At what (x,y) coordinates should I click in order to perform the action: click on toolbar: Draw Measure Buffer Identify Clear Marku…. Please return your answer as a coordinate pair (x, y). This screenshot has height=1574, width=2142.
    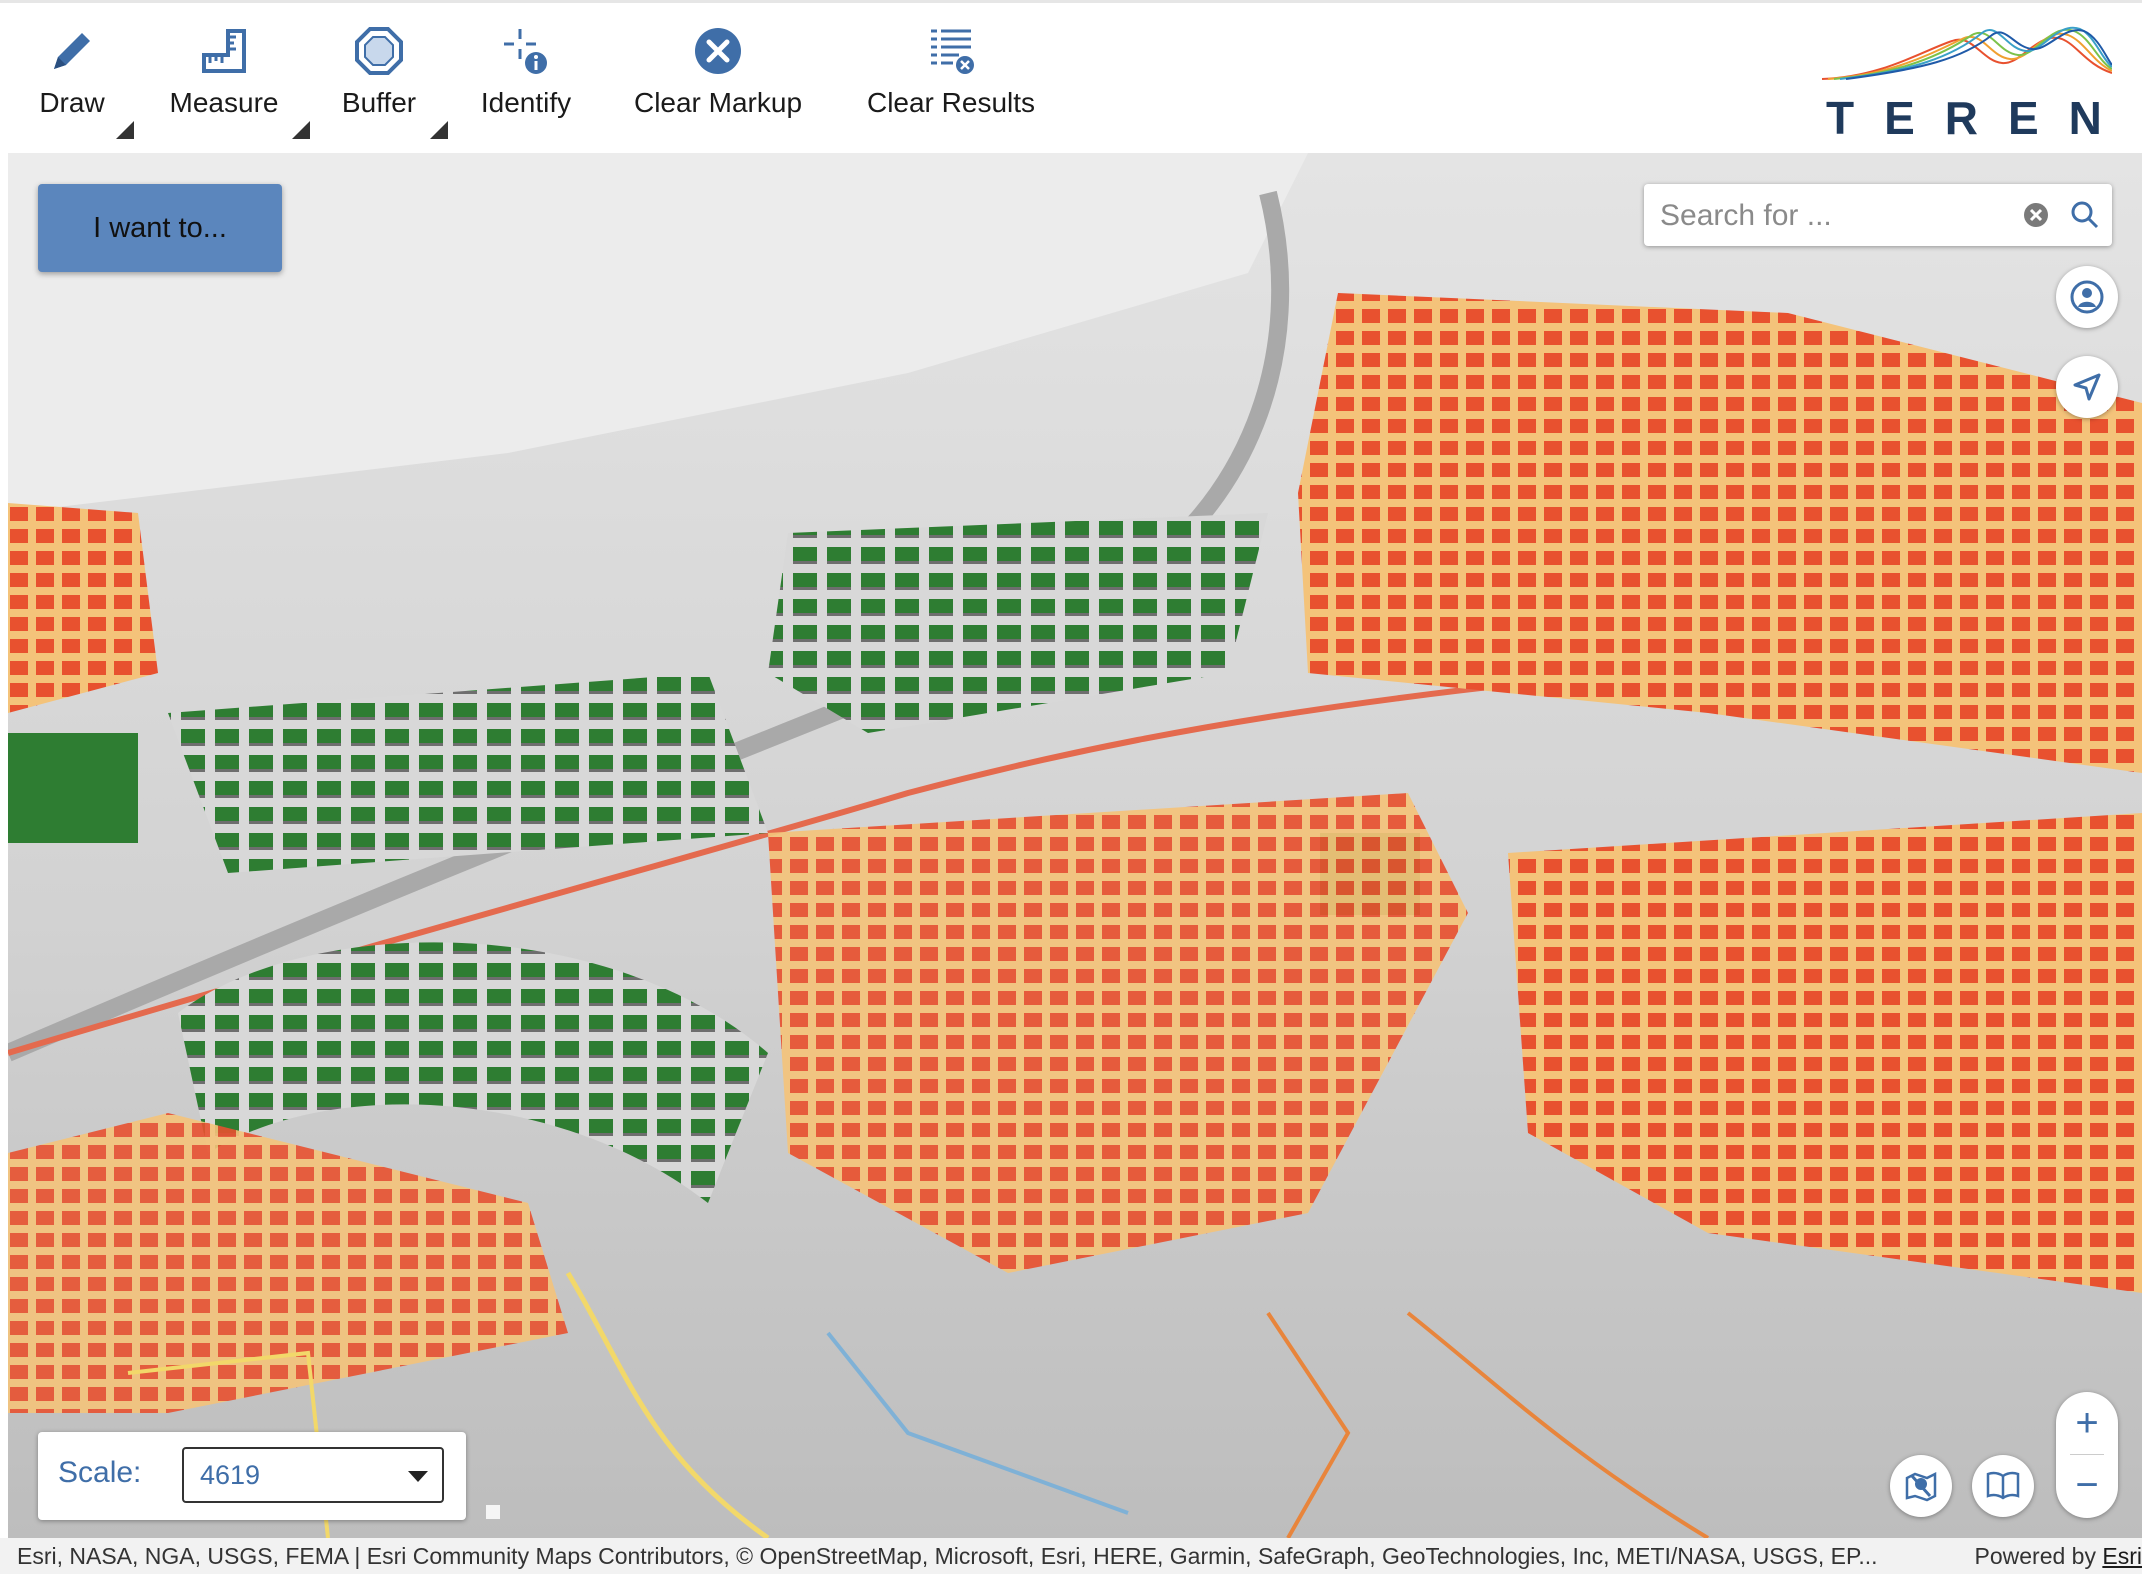
    Looking at the image, I should click on (1071, 76).